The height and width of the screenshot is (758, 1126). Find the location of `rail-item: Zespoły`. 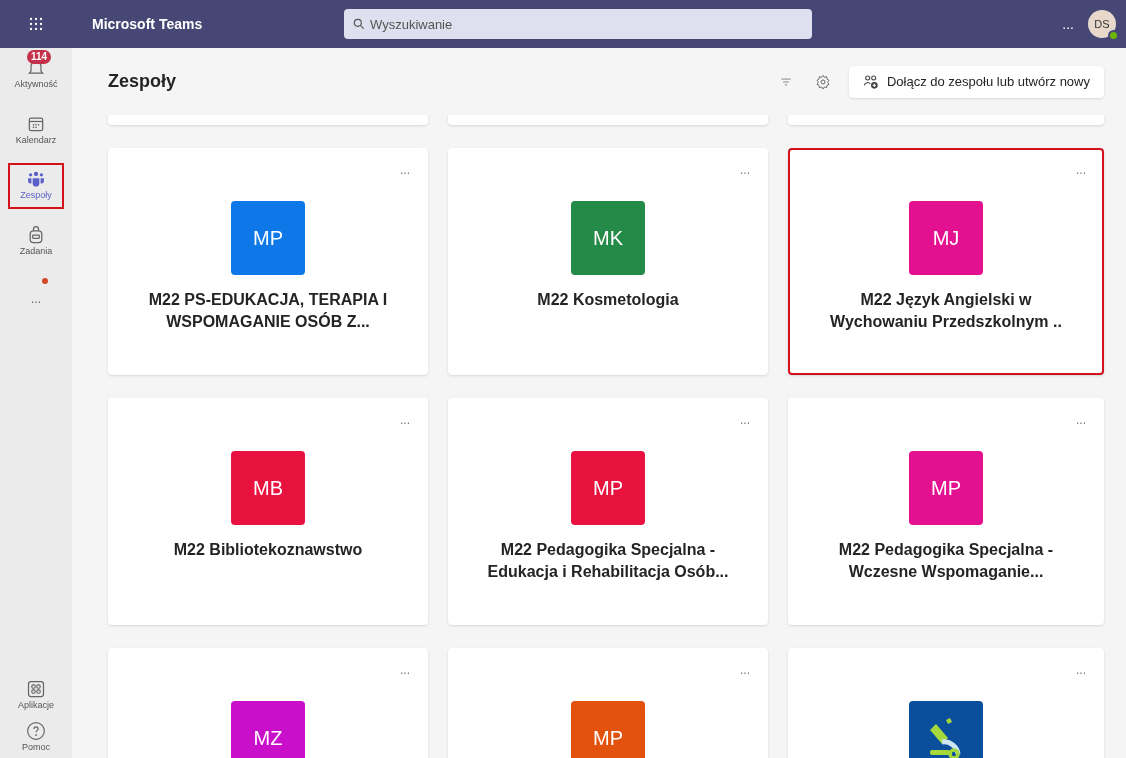

rail-item: Zespoły is located at coordinates (36, 186).